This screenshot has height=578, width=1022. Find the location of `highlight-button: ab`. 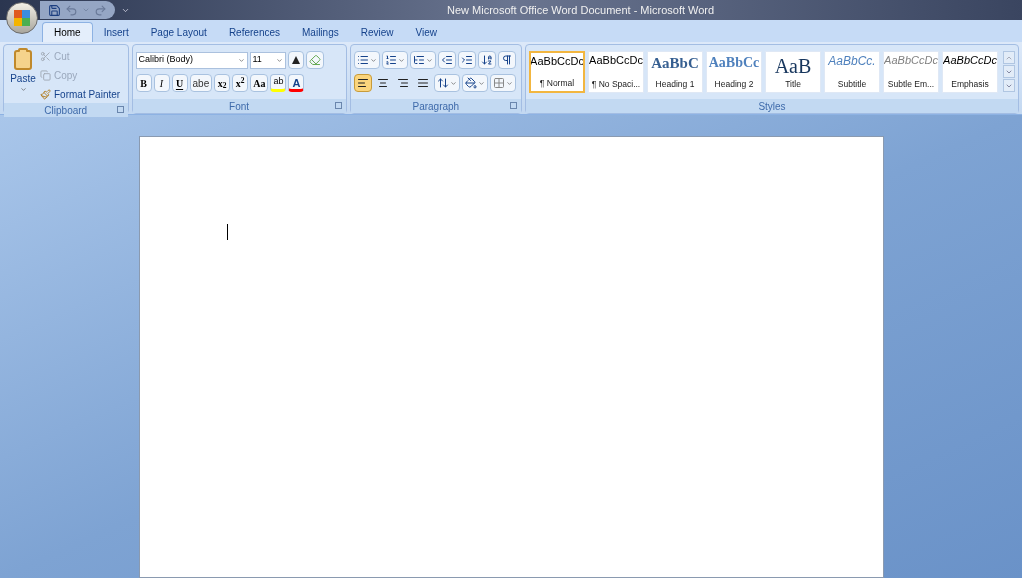

highlight-button: ab is located at coordinates (278, 83).